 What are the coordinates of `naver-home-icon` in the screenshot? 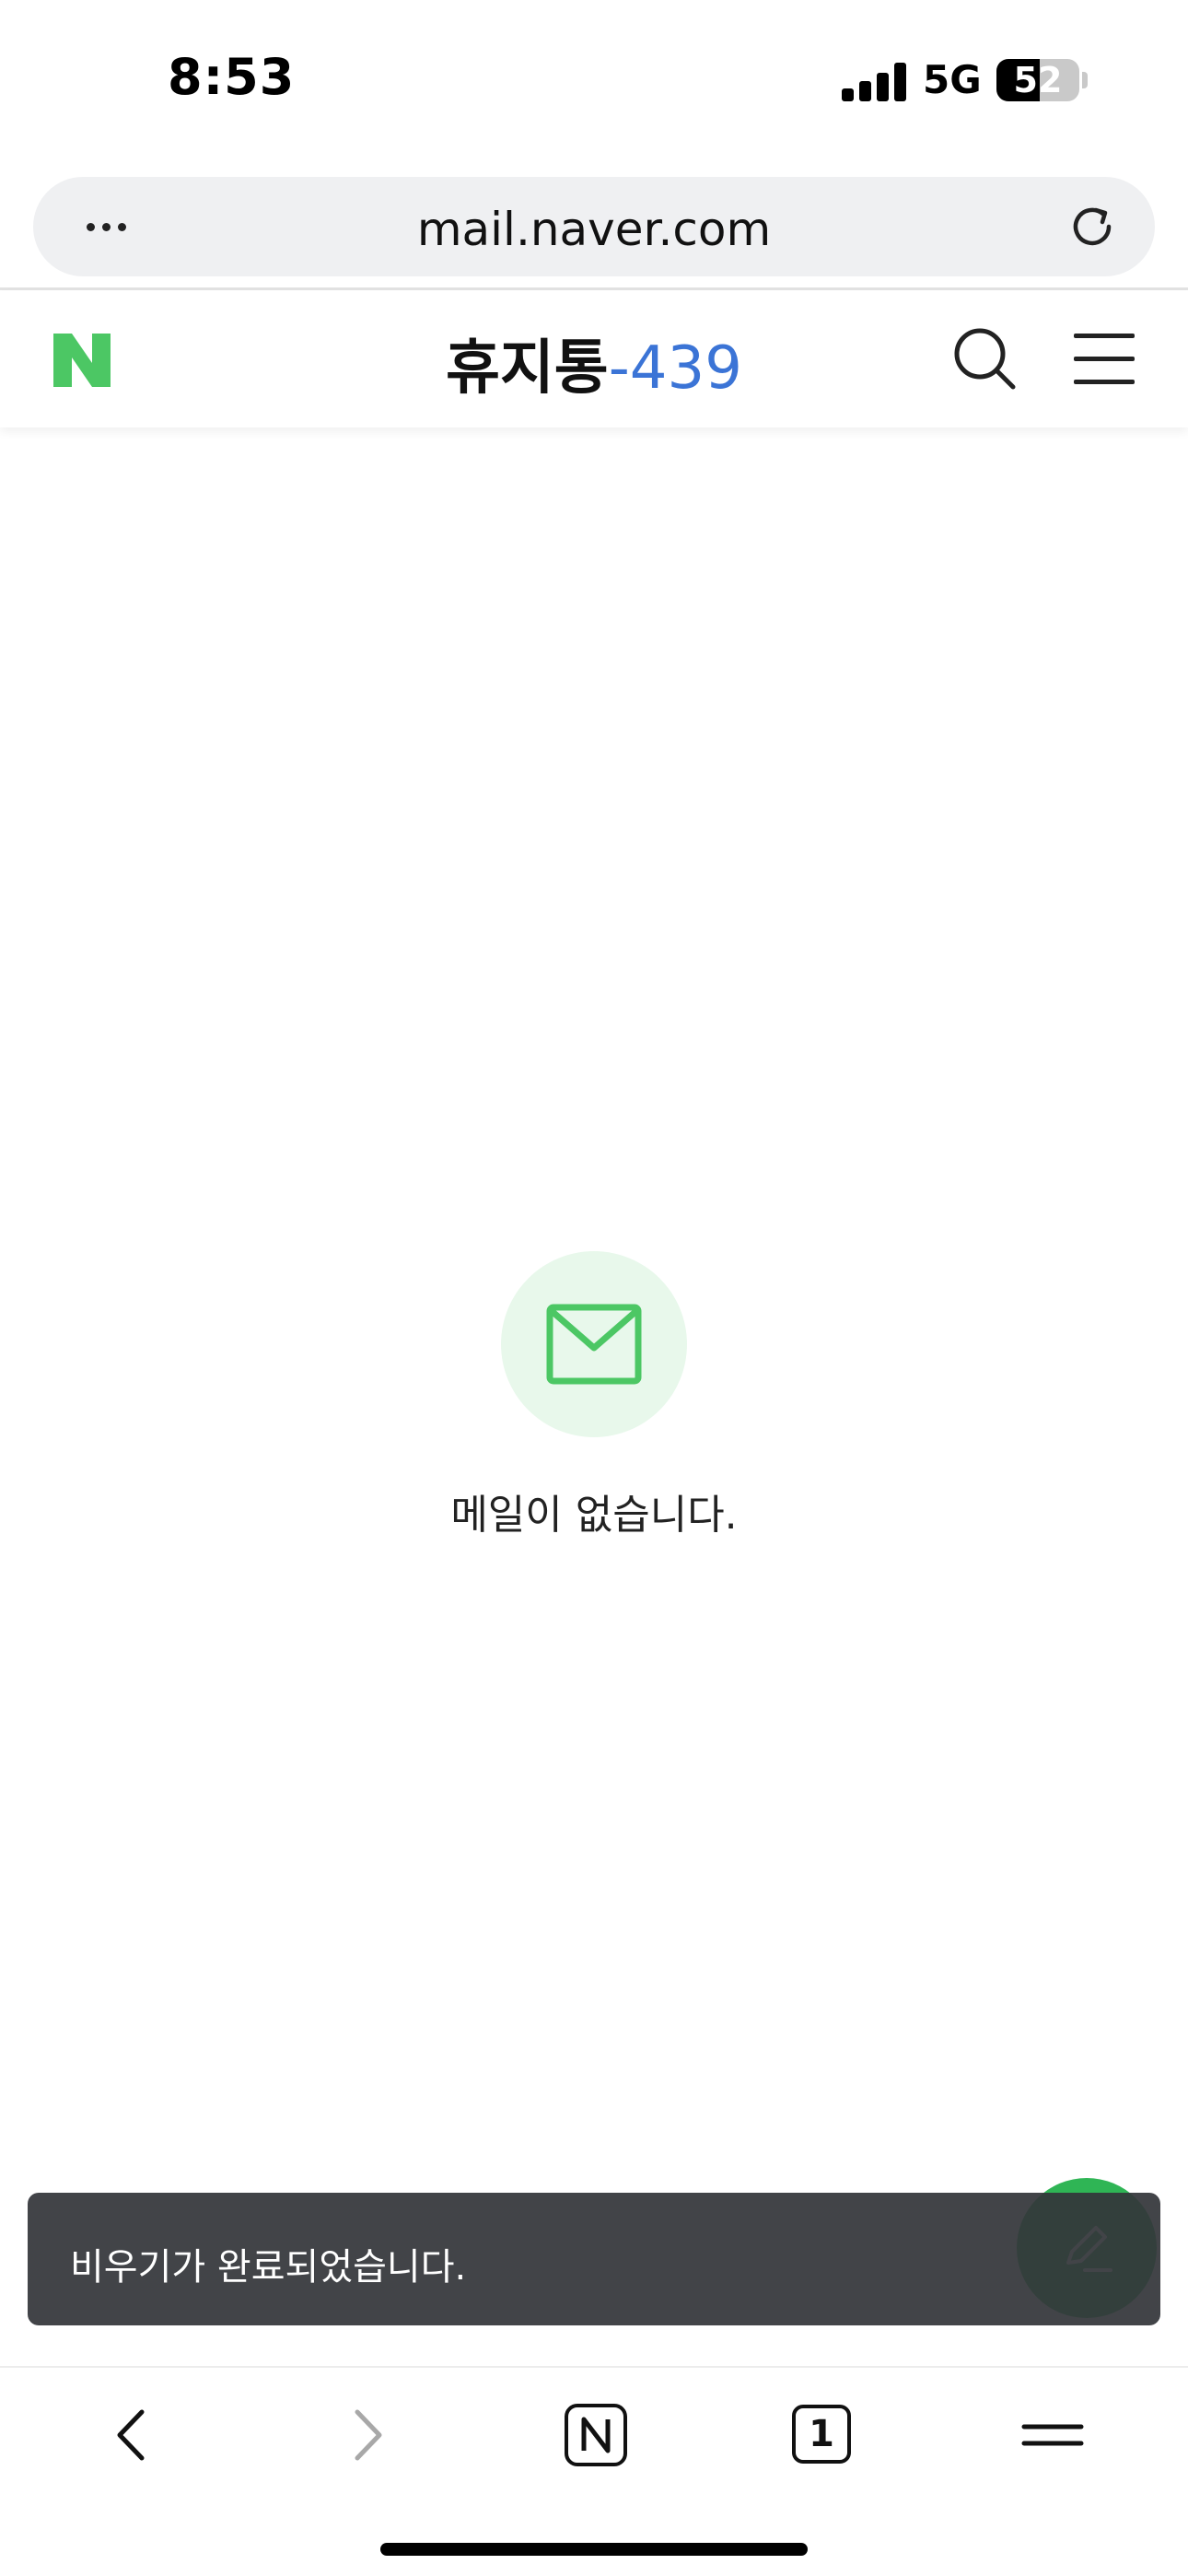 It's located at (595, 2435).